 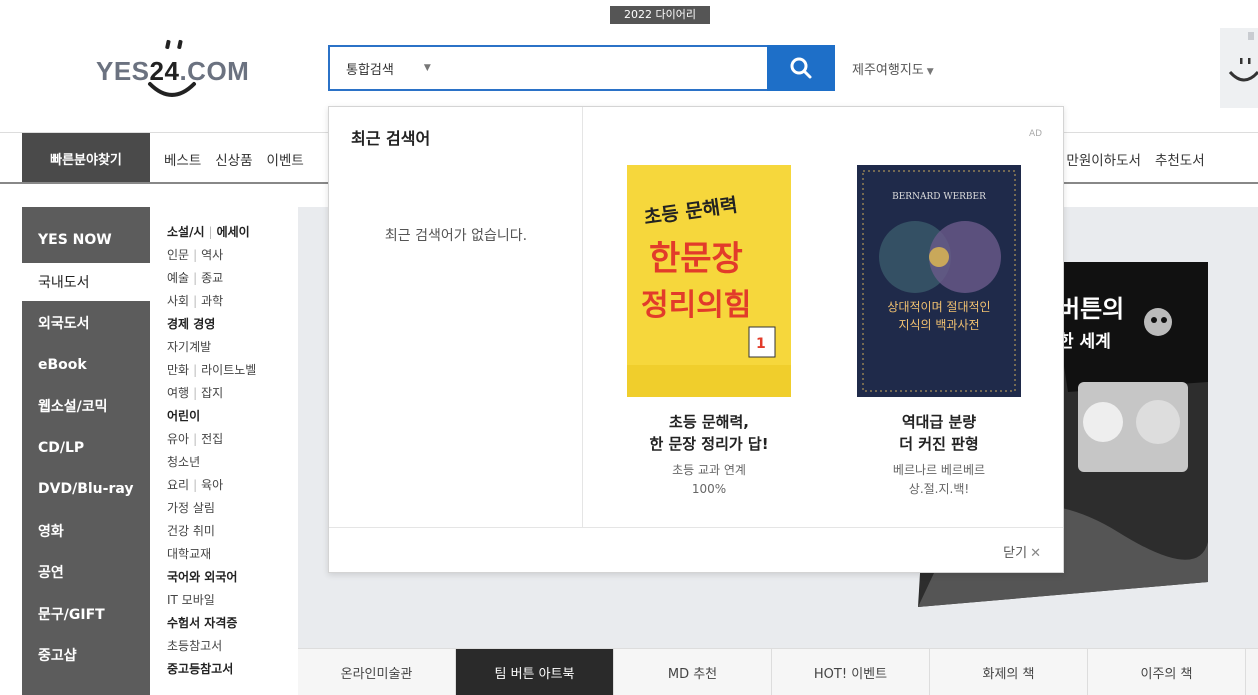 I want to click on subcategory-link: 국어와 외국어, so click(x=202, y=577).